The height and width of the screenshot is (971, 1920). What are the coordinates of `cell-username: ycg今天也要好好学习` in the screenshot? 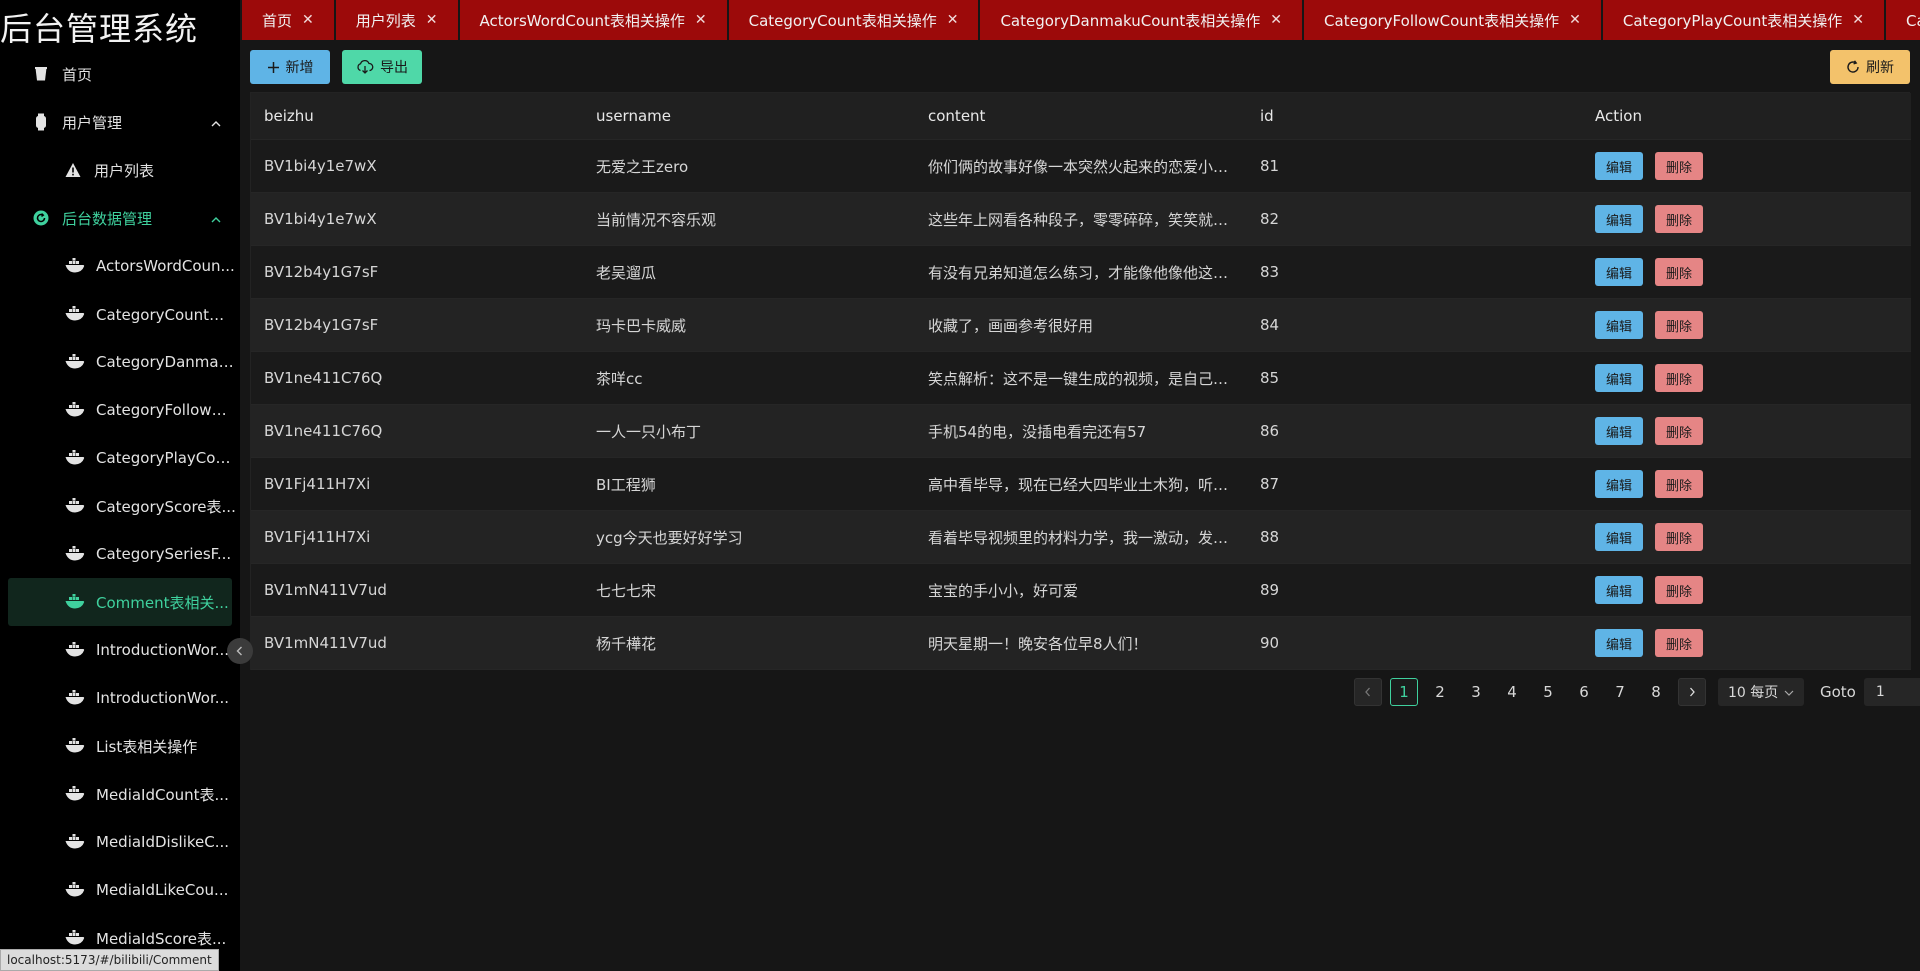 It's located at (749, 537).